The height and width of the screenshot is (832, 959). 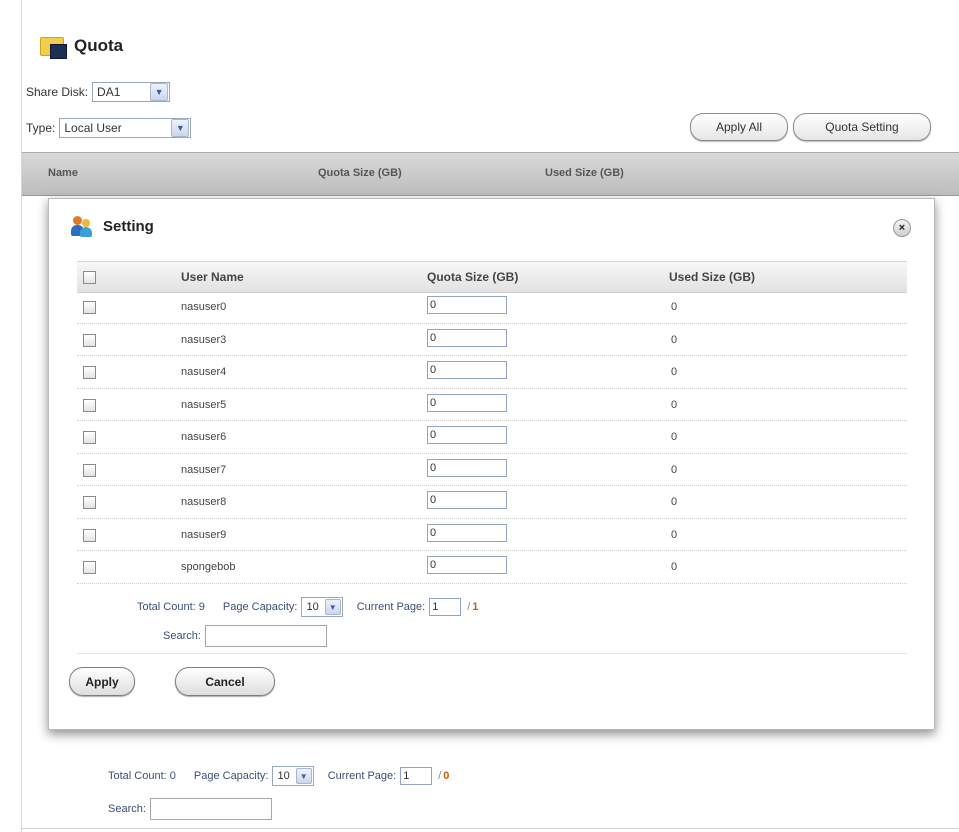 What do you see at coordinates (312, 607) in the screenshot?
I see `page-capacity-value: 10` at bounding box center [312, 607].